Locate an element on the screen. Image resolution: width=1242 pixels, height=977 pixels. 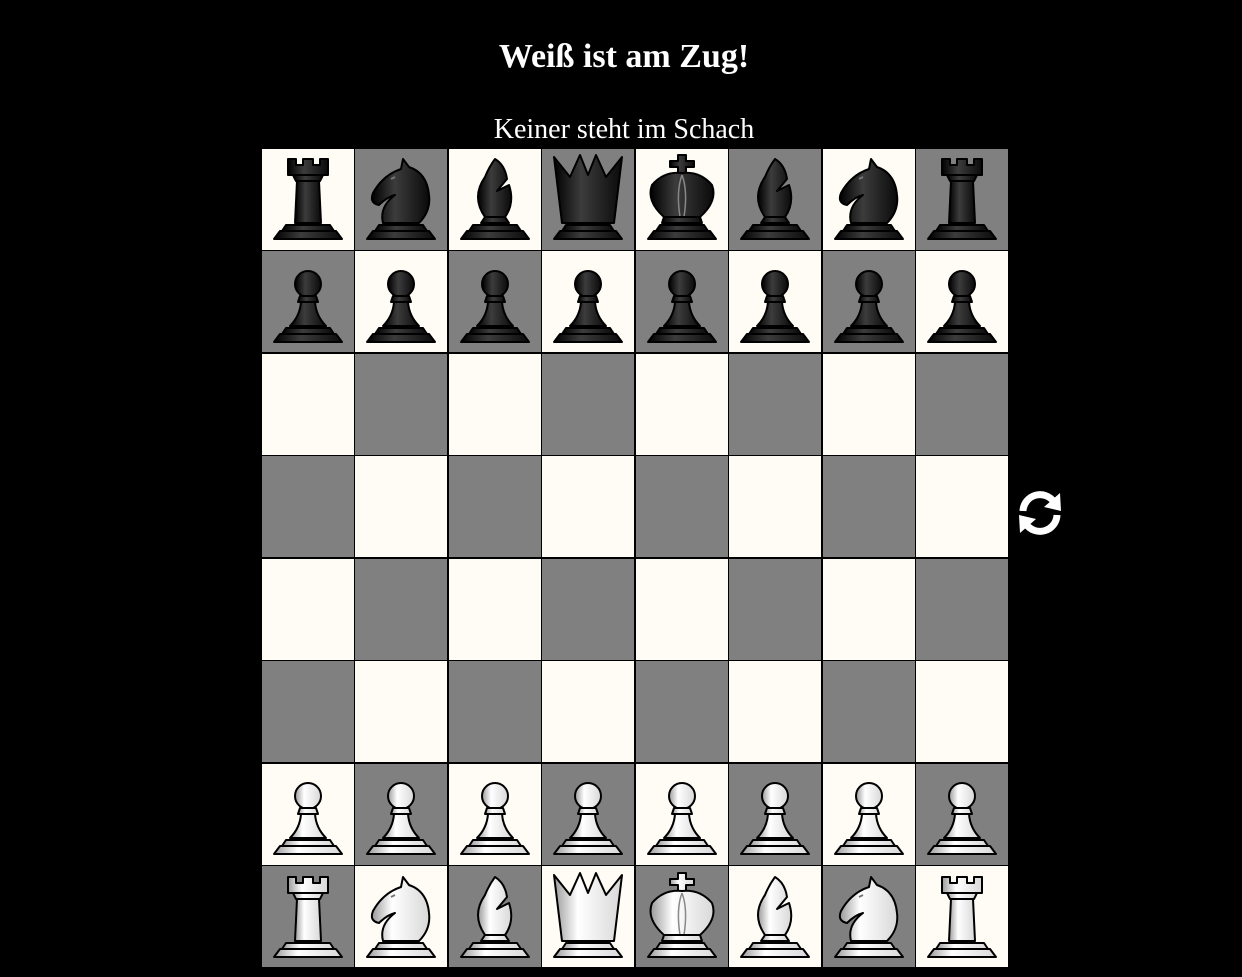
square-f7 is located at coordinates (775, 301).